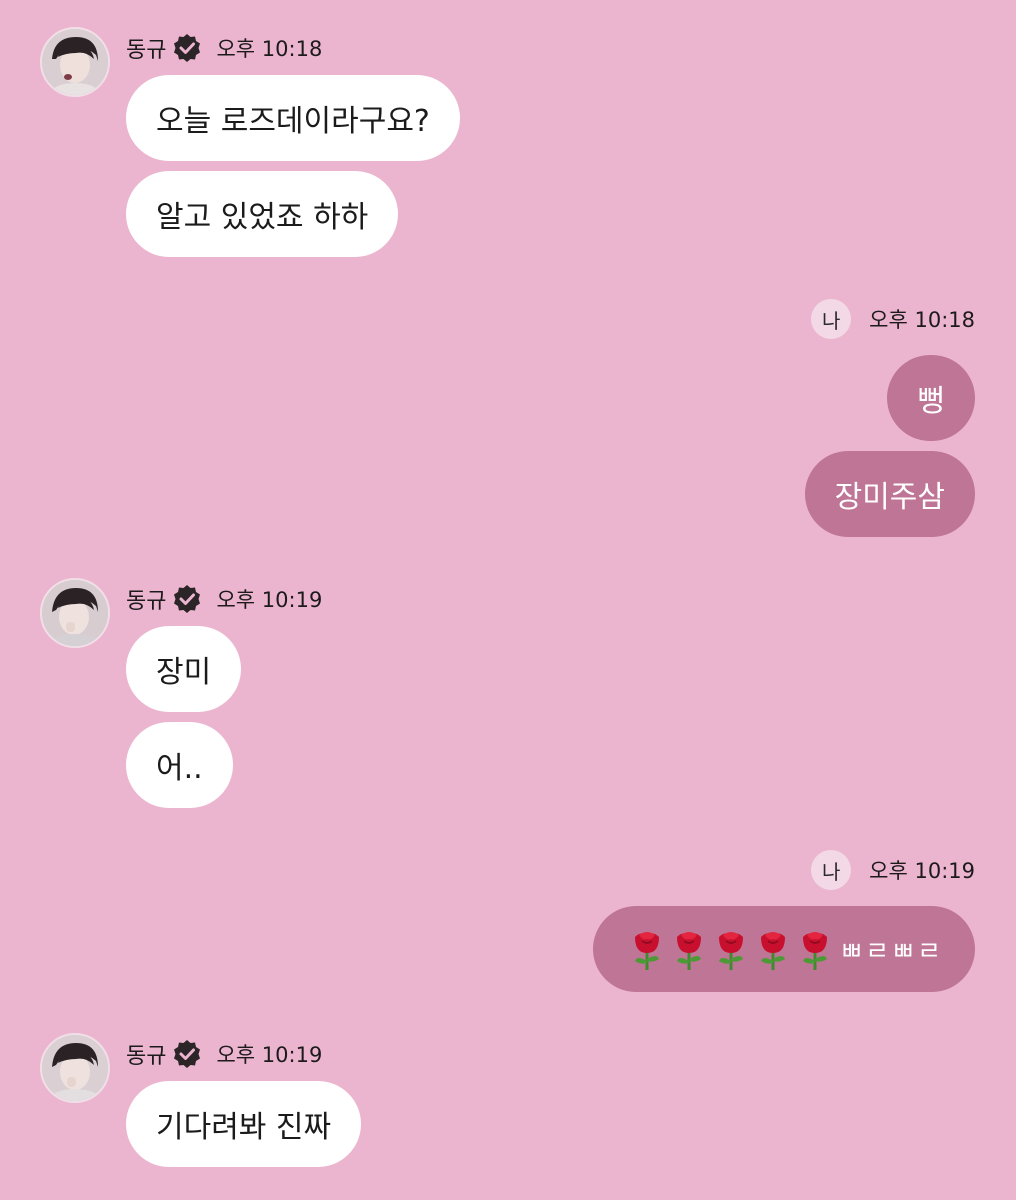 This screenshot has height=1200, width=1016. I want to click on rose-emoji-row, so click(731, 949).